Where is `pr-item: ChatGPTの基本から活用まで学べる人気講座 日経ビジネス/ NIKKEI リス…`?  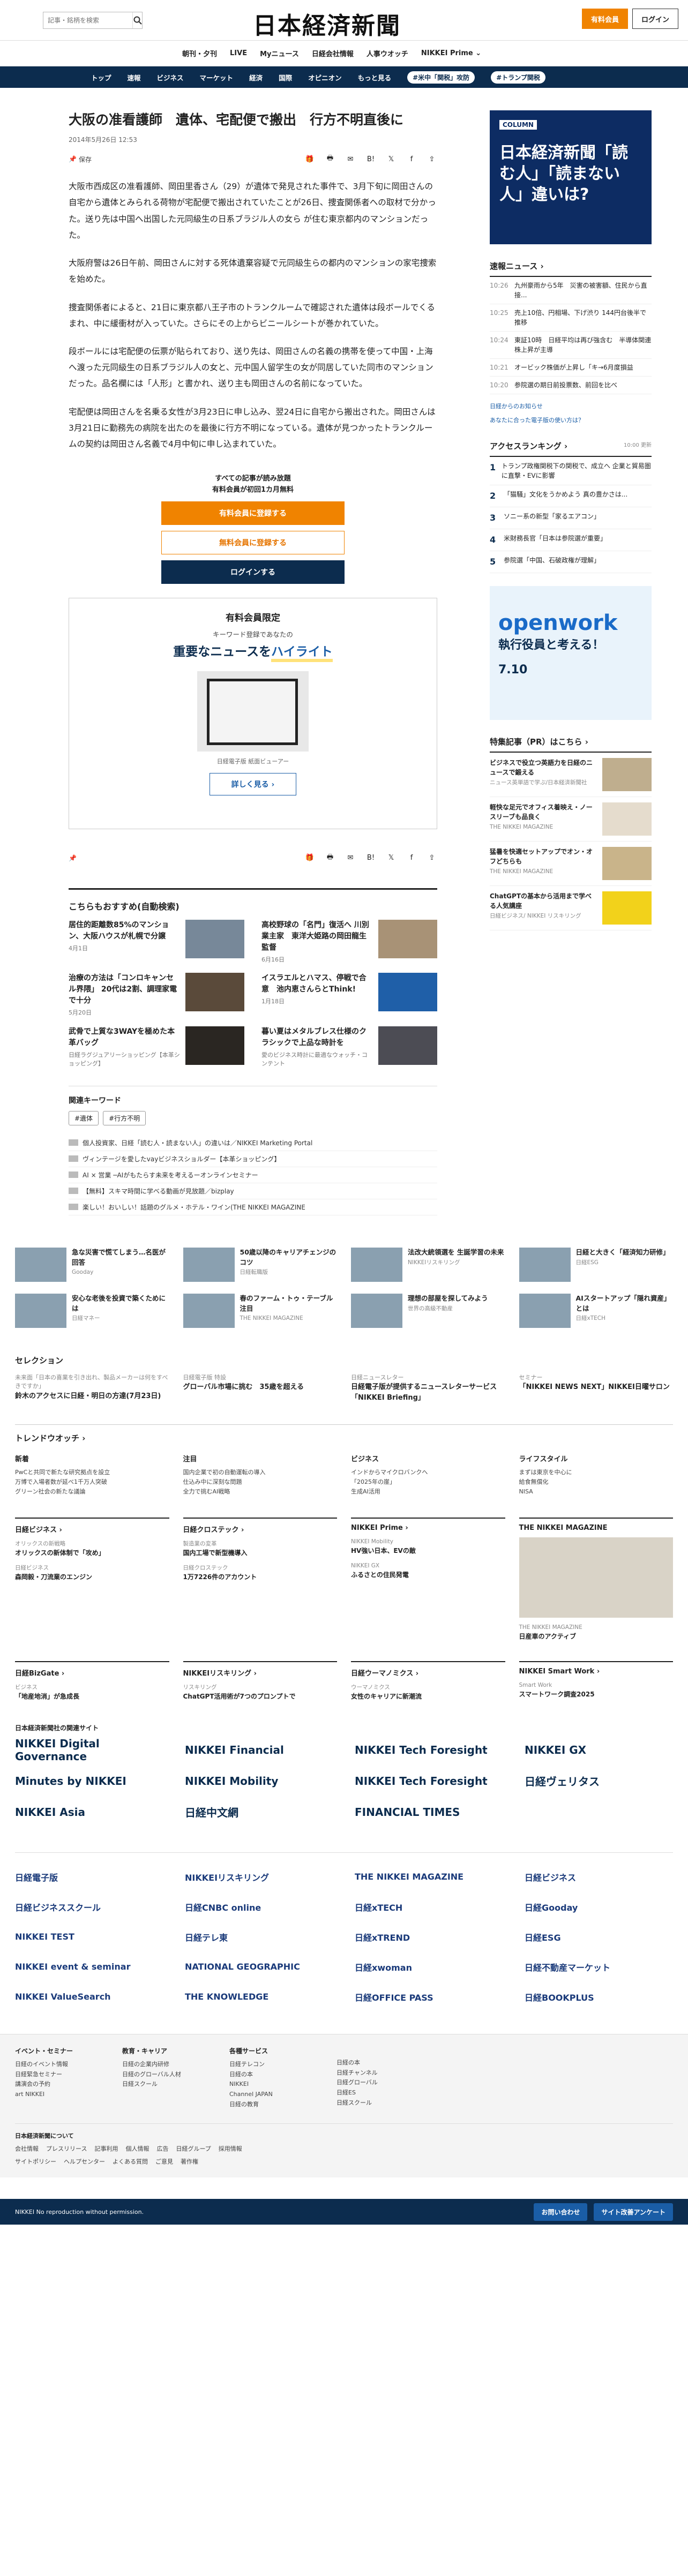 pr-item: ChatGPTの基本から活用まで学べる人気講座 日経ビジネス/ NIKKEI リス… is located at coordinates (571, 908).